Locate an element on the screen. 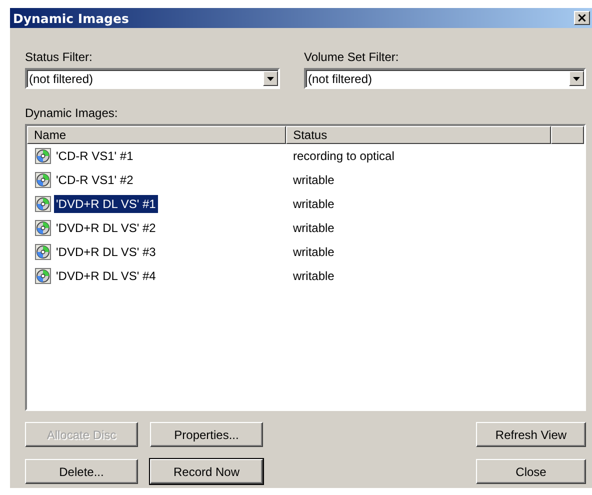 The width and height of the screenshot is (592, 495). row-name: 'DVD+R DL VS' #1 is located at coordinates (106, 204).